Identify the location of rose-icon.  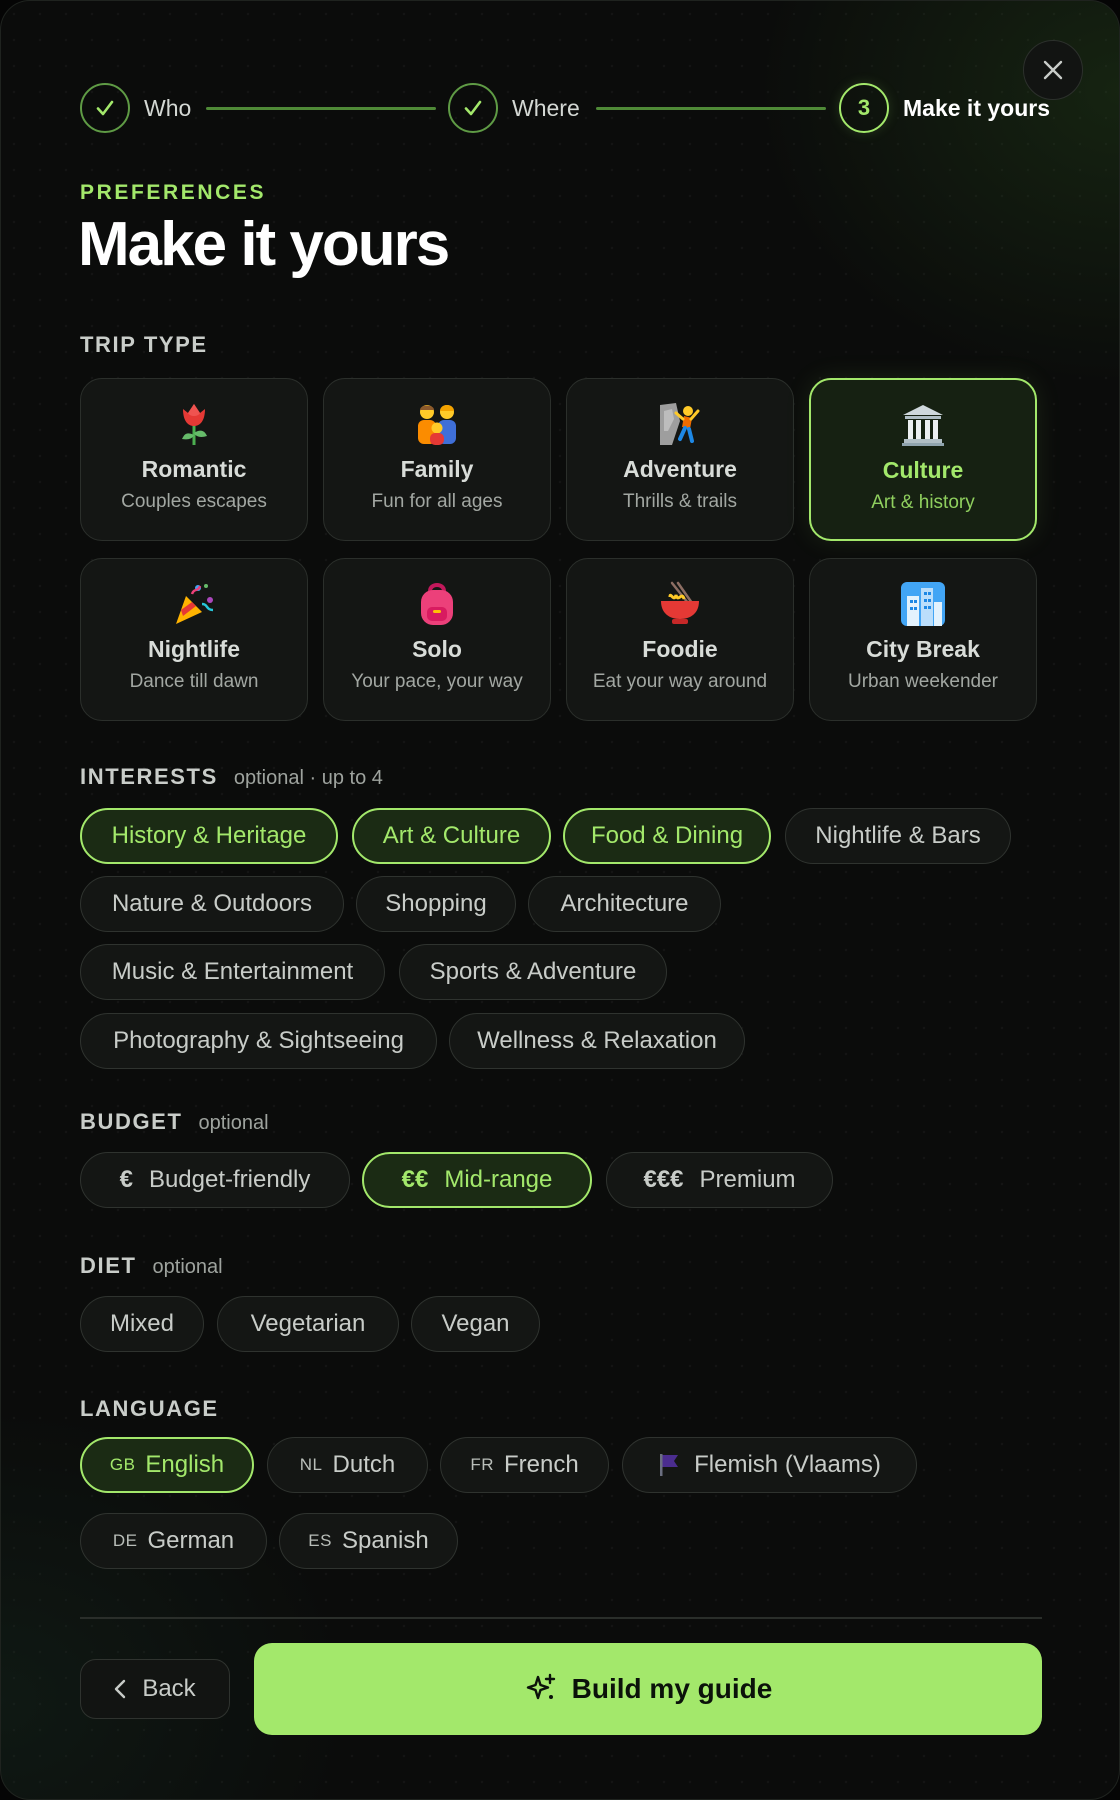
(194, 424).